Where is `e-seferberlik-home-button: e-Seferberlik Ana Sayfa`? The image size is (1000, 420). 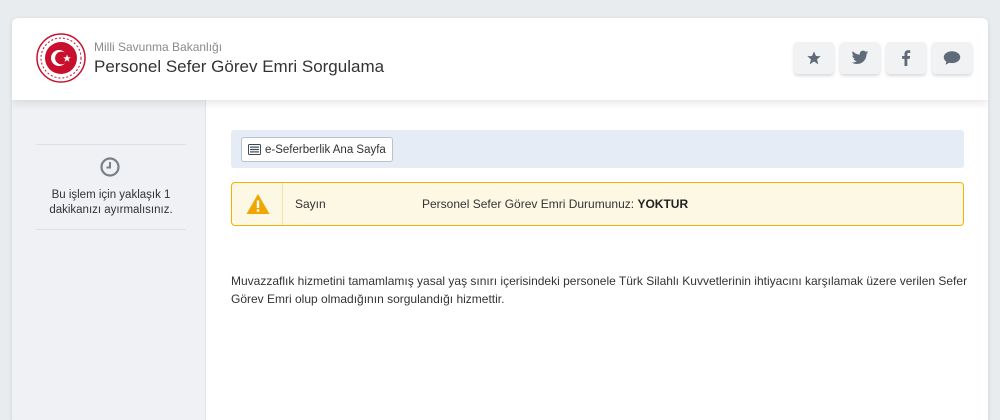 e-seferberlik-home-button: e-Seferberlik Ana Sayfa is located at coordinates (317, 149).